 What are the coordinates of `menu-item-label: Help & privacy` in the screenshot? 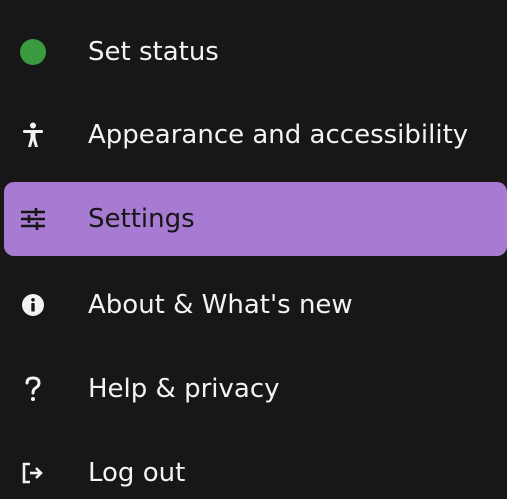 It's located at (184, 389).